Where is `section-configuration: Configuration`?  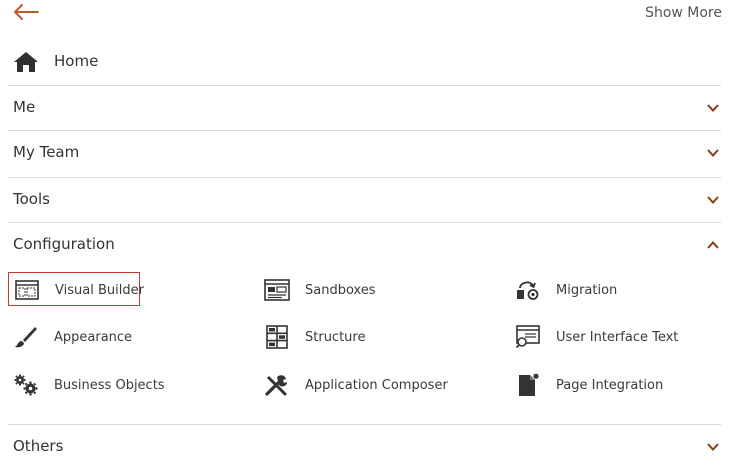
section-configuration: Configuration is located at coordinates (361, 245).